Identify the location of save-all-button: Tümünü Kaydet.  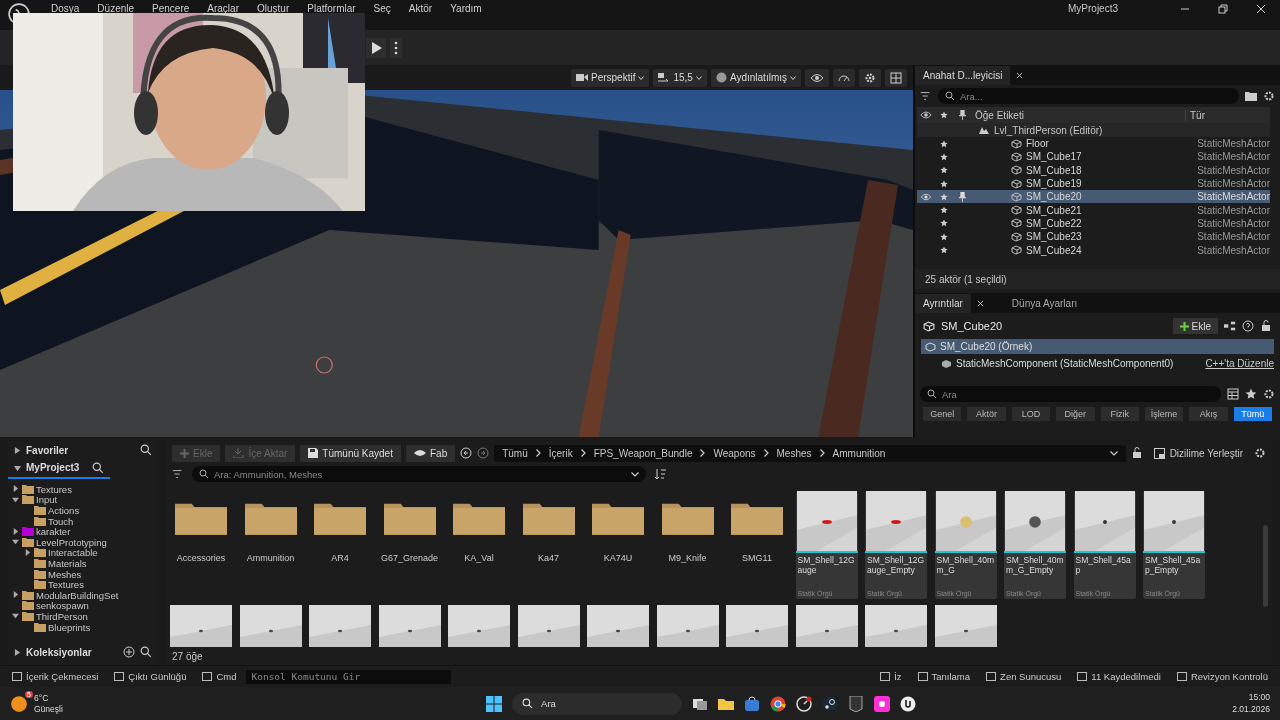
(350, 453).